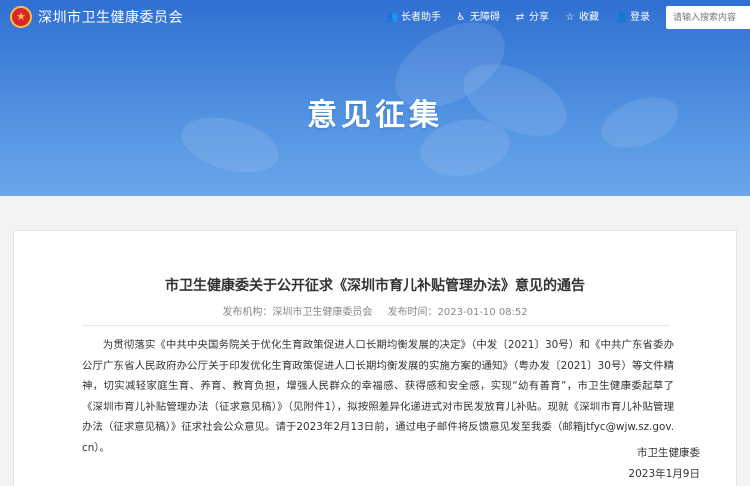 The width and height of the screenshot is (750, 486). Describe the element at coordinates (461, 17) in the screenshot. I see `accessibility-icon: ♿` at that location.